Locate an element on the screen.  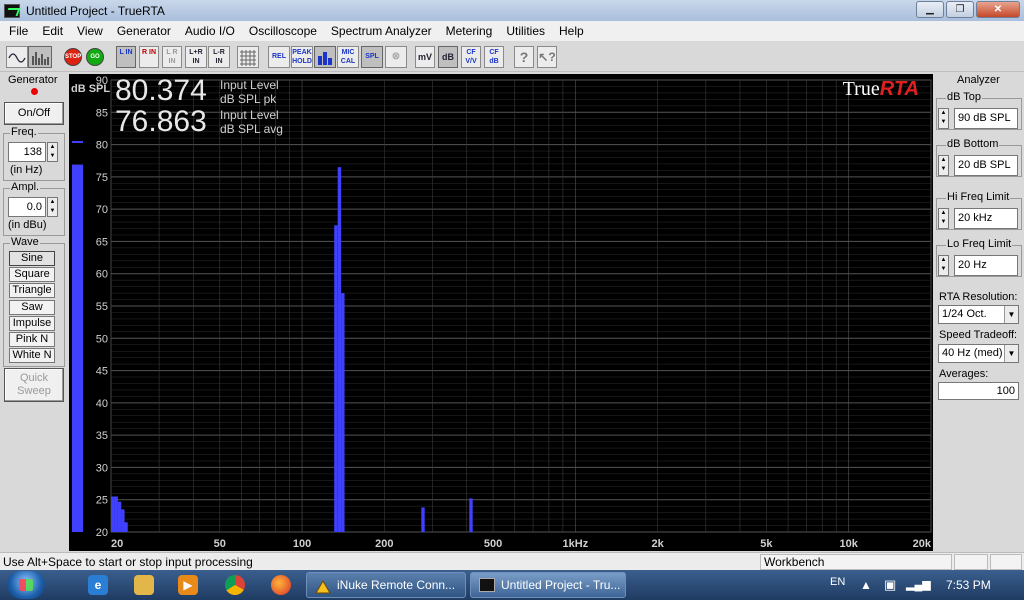
chrome-icon is located at coordinates (235, 585).